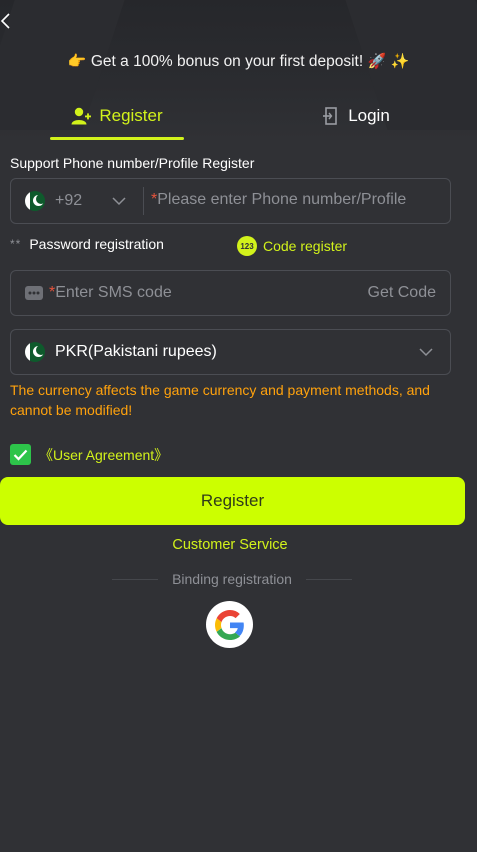  I want to click on user-add-icon, so click(81, 116).